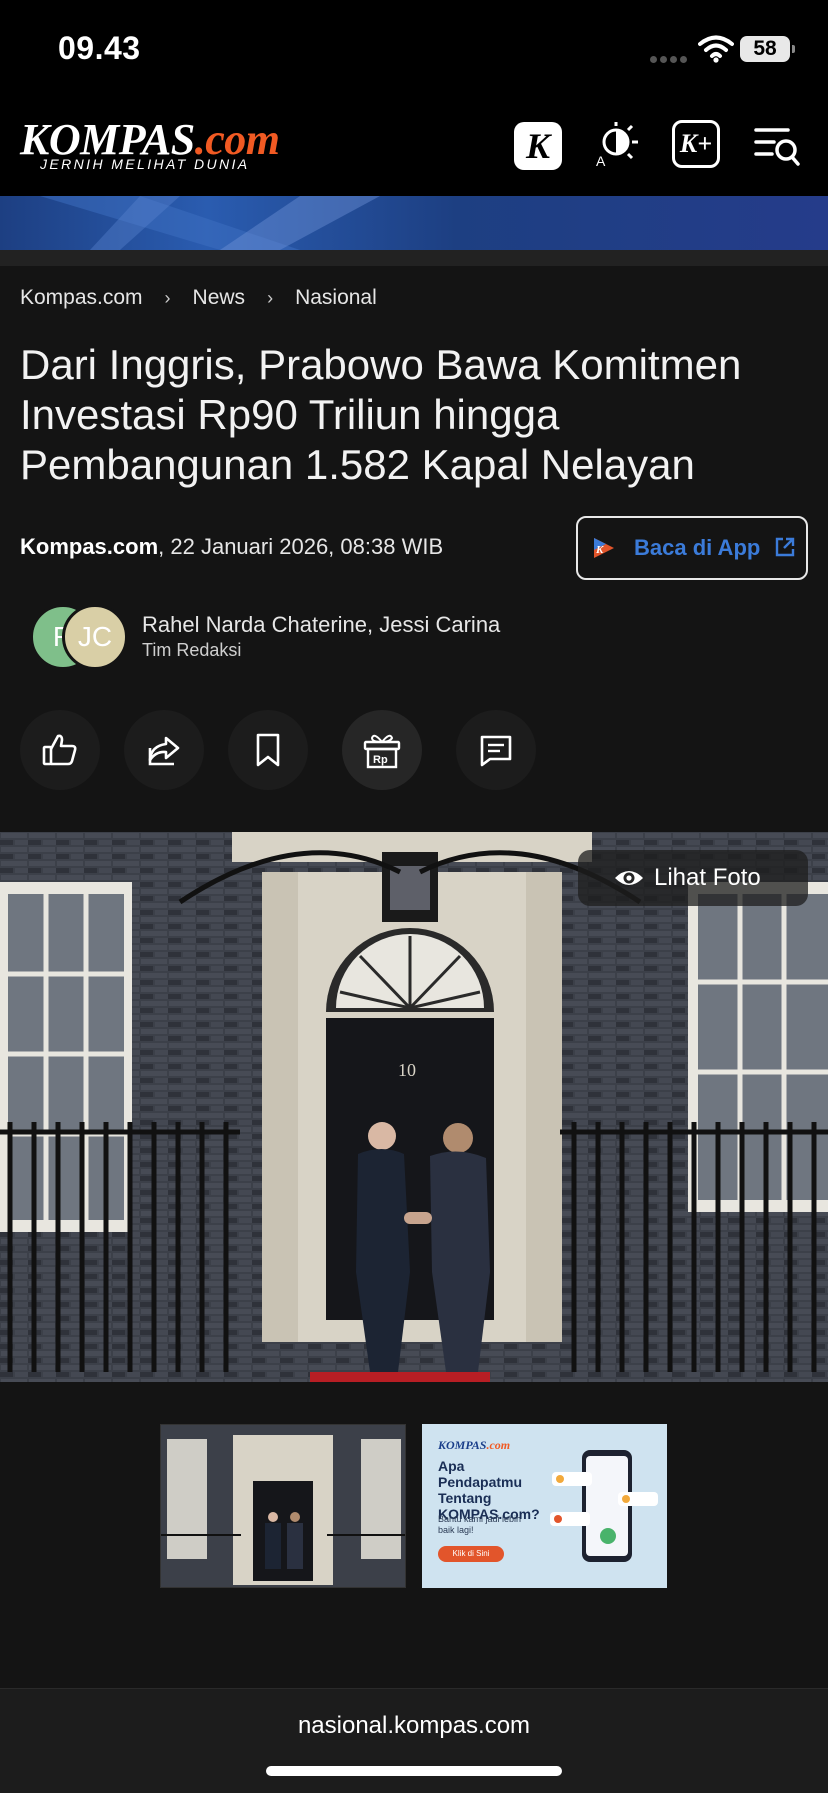 The height and width of the screenshot is (1793, 828). I want to click on thumbnail-photo, so click(283, 1506).